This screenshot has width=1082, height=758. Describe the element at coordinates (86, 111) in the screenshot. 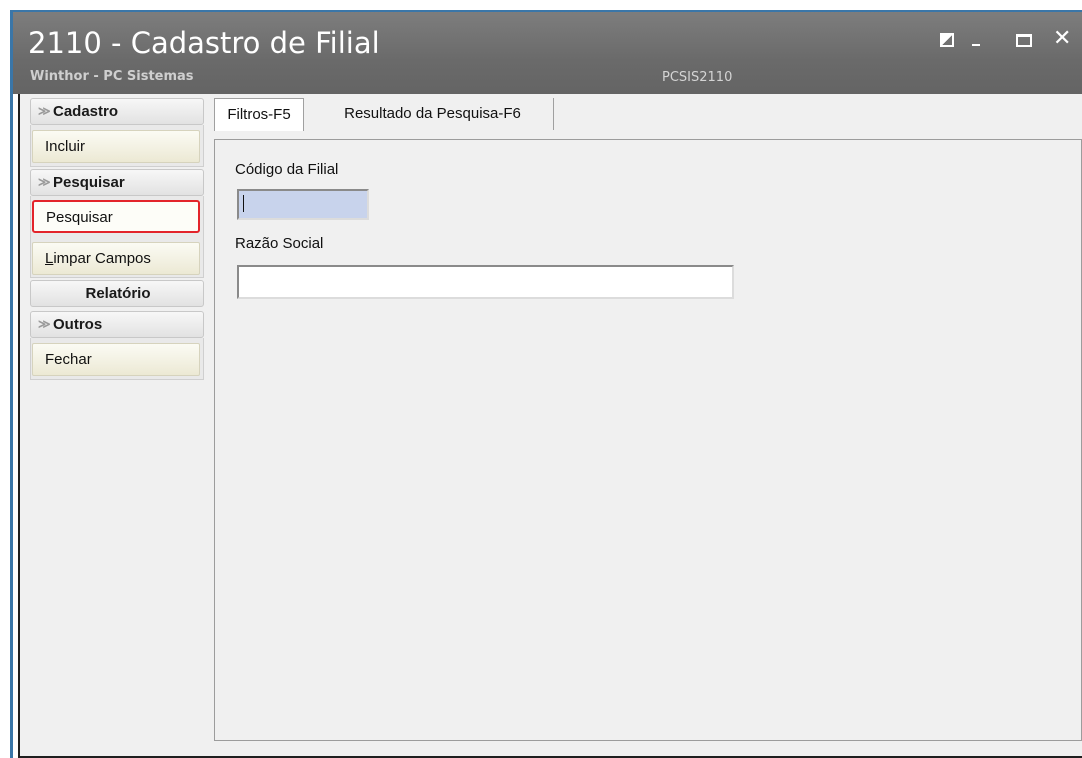

I see `group-label: Cadastro` at that location.